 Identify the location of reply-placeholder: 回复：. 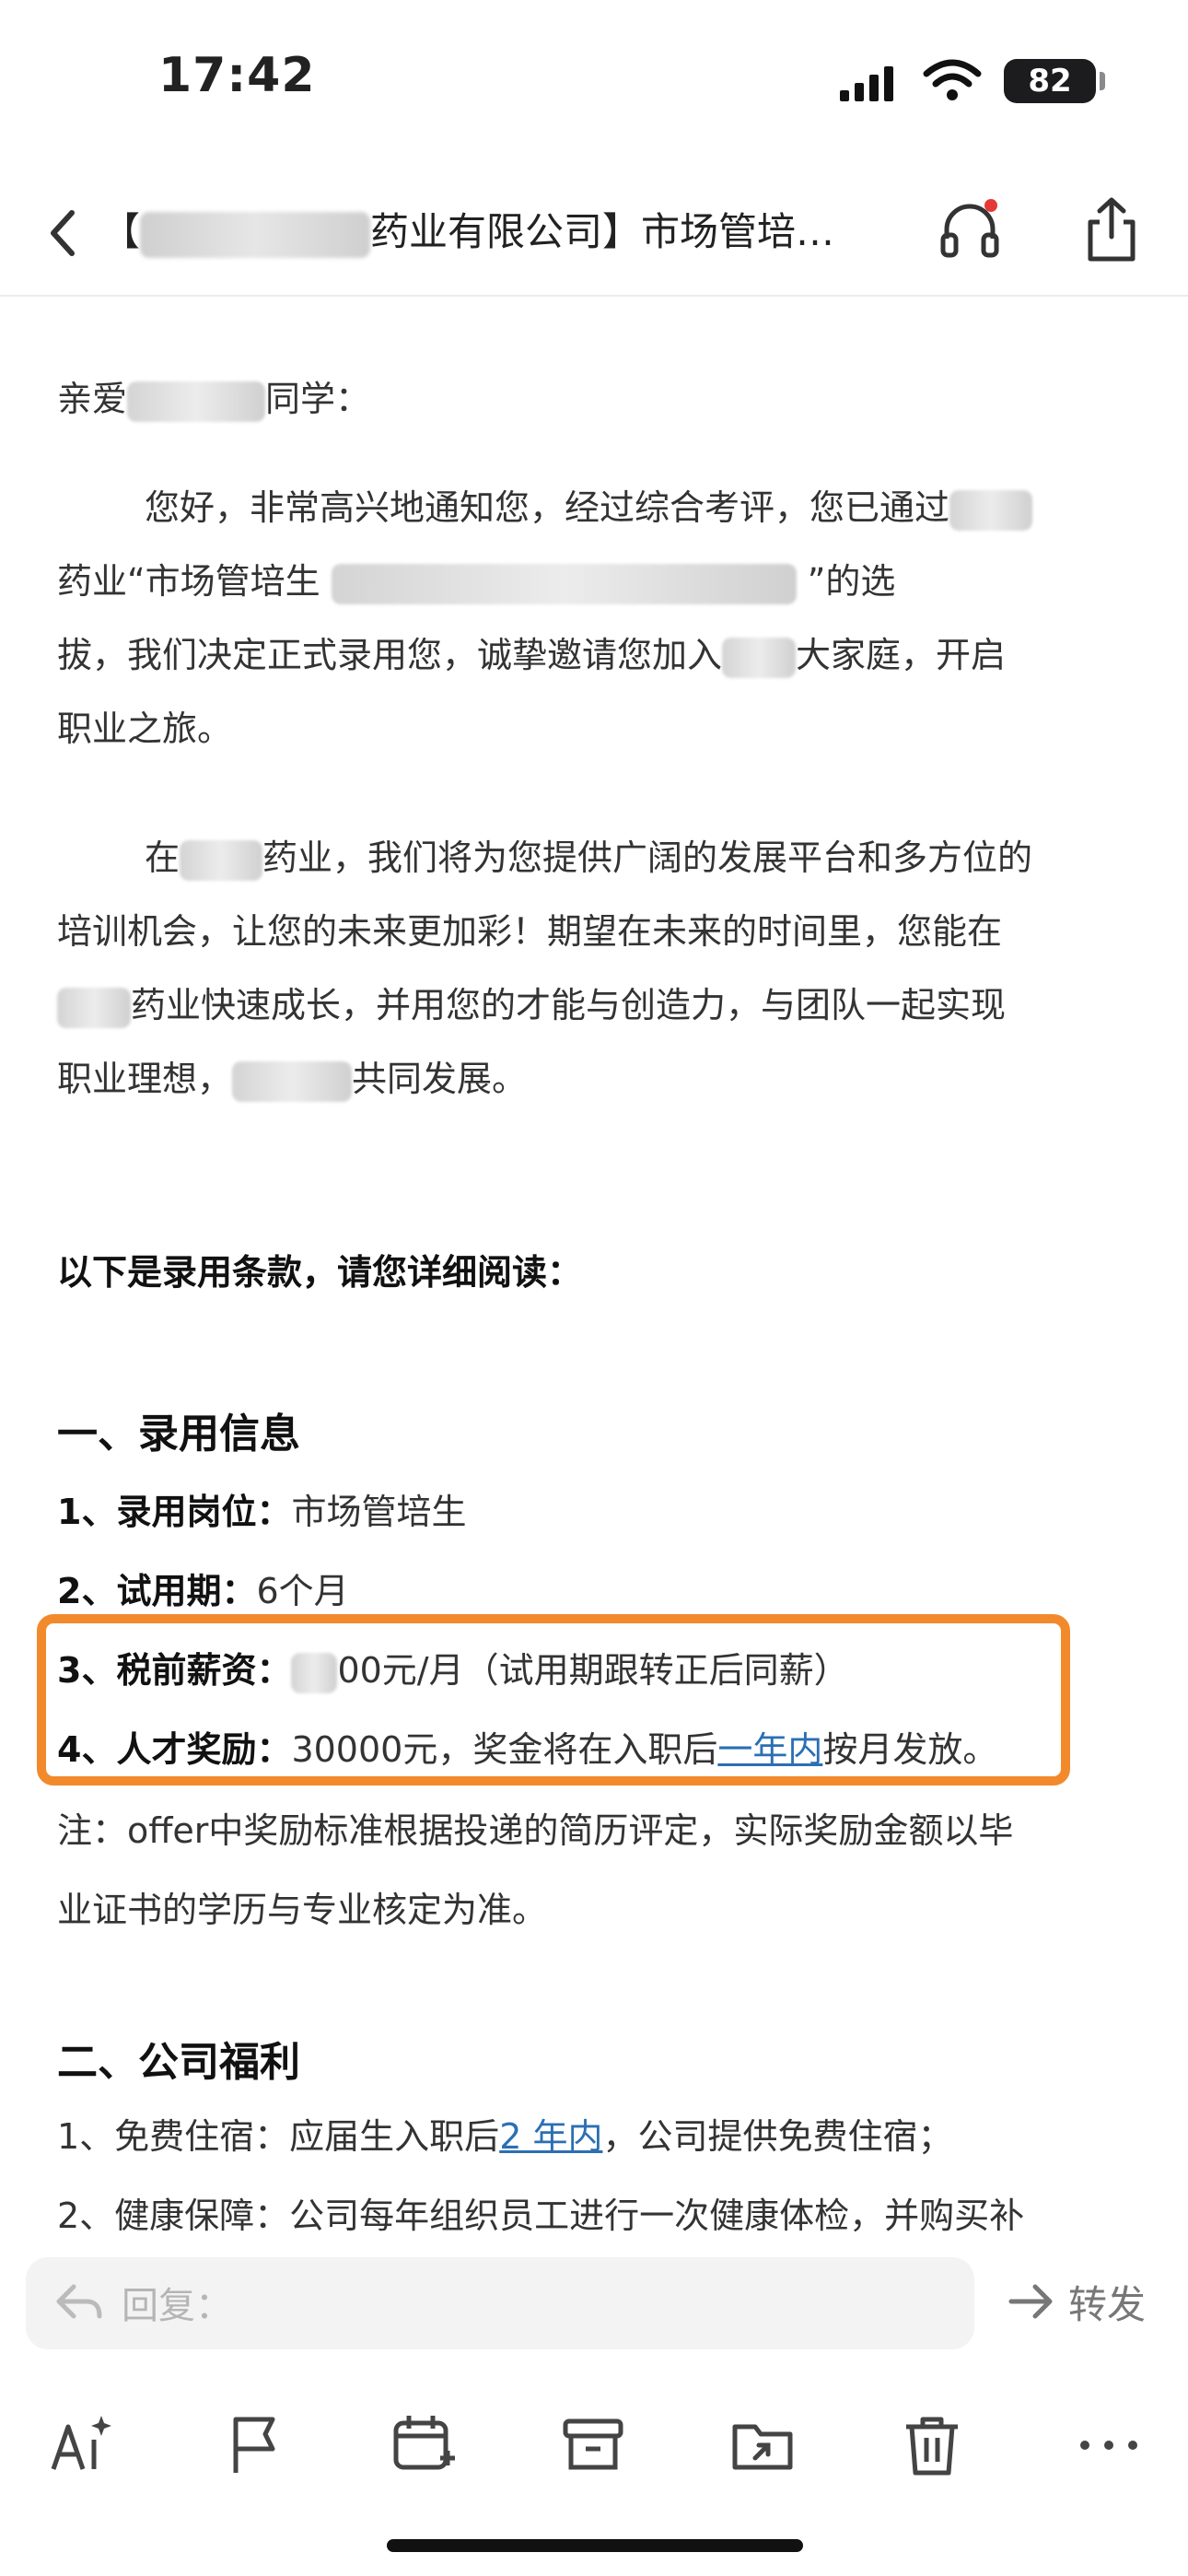
(177, 2306).